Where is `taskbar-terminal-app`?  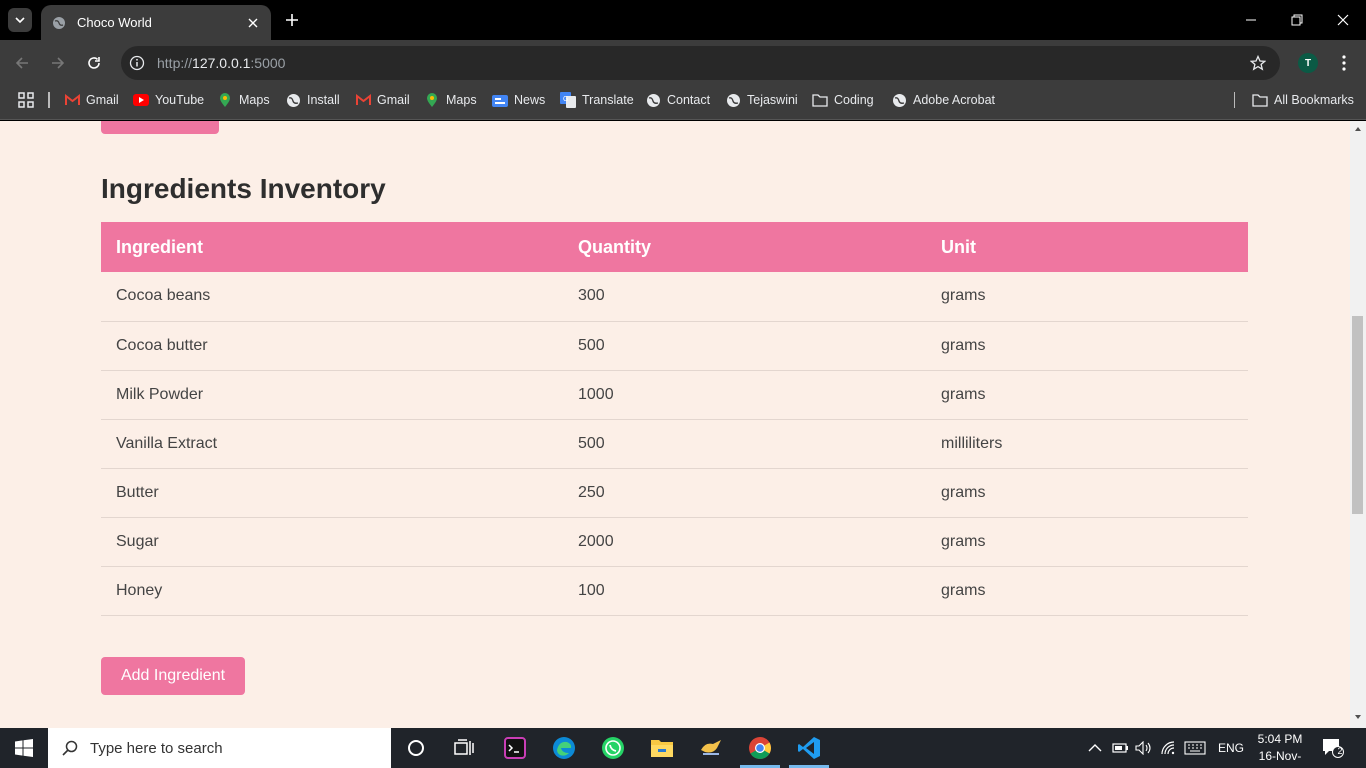 taskbar-terminal-app is located at coordinates (515, 748).